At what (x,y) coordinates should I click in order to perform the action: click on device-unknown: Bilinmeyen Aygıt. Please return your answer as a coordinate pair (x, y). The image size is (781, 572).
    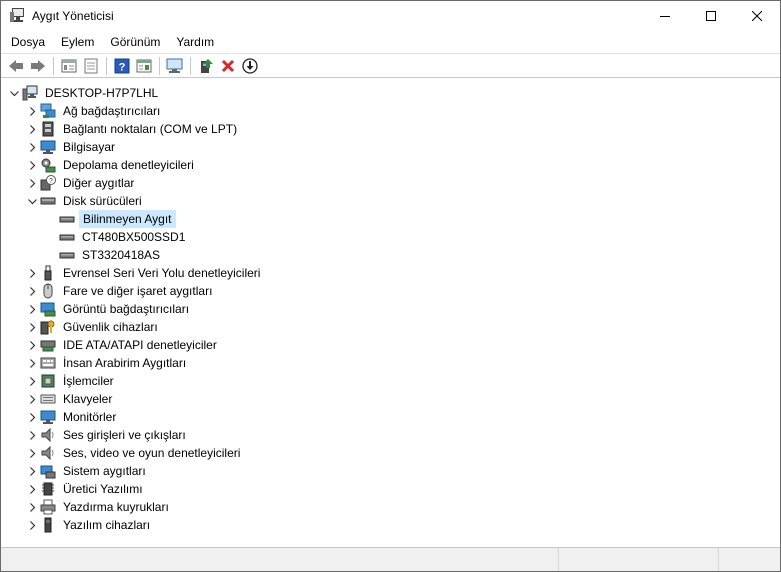
    Looking at the image, I should click on (390, 219).